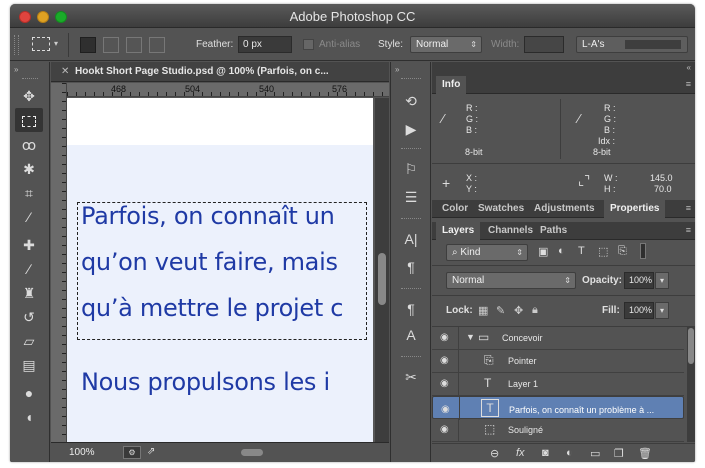 The width and height of the screenshot is (705, 468). Describe the element at coordinates (691, 384) in the screenshot. I see `layers-scrollbar` at that location.